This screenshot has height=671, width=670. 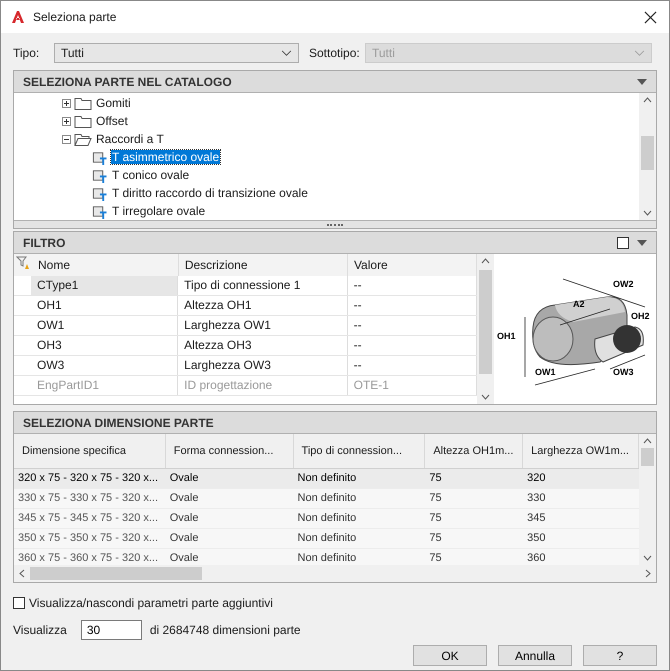 What do you see at coordinates (112, 121) in the screenshot?
I see `tree-item: Offset` at bounding box center [112, 121].